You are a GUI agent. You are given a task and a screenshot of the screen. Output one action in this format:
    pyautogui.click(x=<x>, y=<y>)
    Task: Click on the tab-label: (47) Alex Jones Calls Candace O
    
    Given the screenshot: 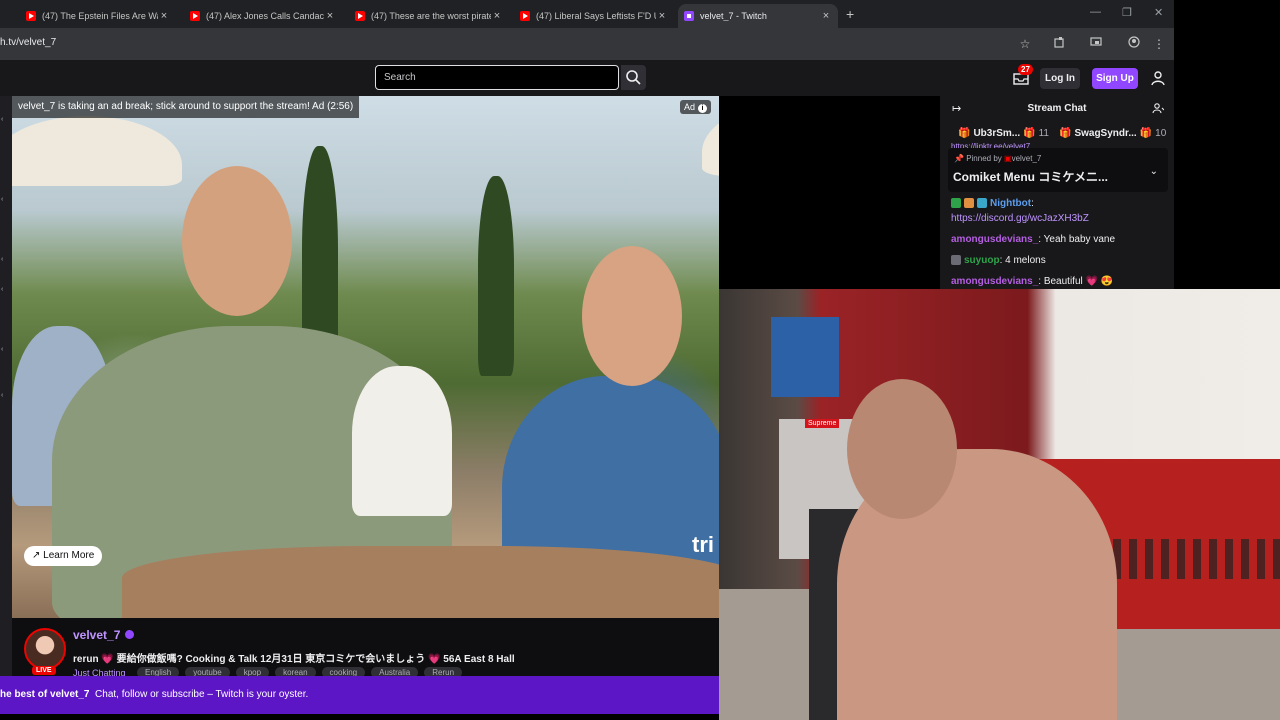 What is the action you would take?
    pyautogui.click(x=265, y=16)
    